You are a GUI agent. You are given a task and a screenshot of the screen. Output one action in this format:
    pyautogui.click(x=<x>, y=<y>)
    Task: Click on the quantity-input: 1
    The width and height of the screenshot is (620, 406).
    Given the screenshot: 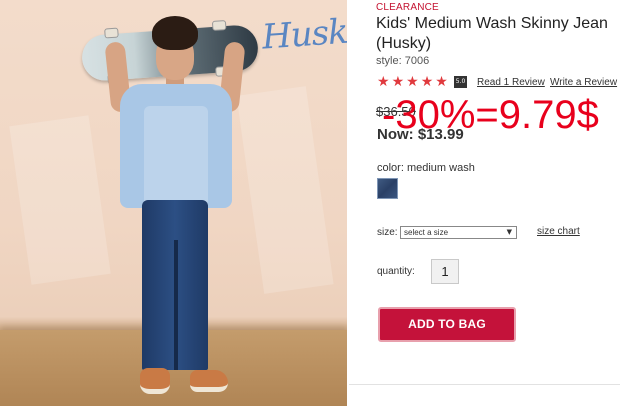 What is the action you would take?
    pyautogui.click(x=445, y=271)
    